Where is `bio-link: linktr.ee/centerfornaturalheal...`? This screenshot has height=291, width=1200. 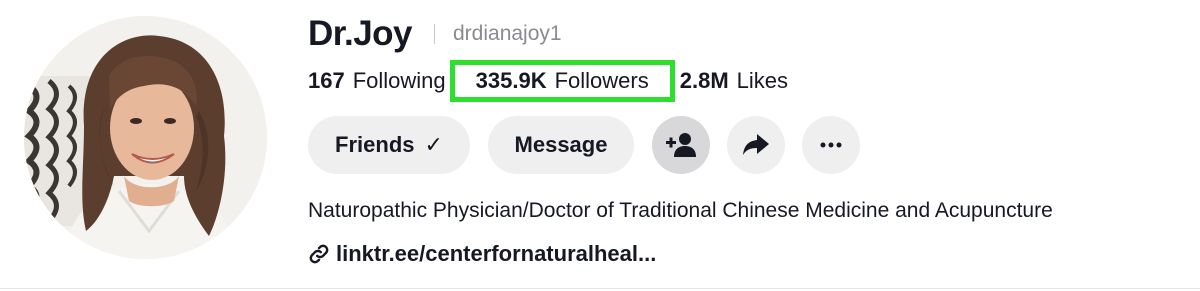
bio-link: linktr.ee/centerfornaturalheal... is located at coordinates (482, 254).